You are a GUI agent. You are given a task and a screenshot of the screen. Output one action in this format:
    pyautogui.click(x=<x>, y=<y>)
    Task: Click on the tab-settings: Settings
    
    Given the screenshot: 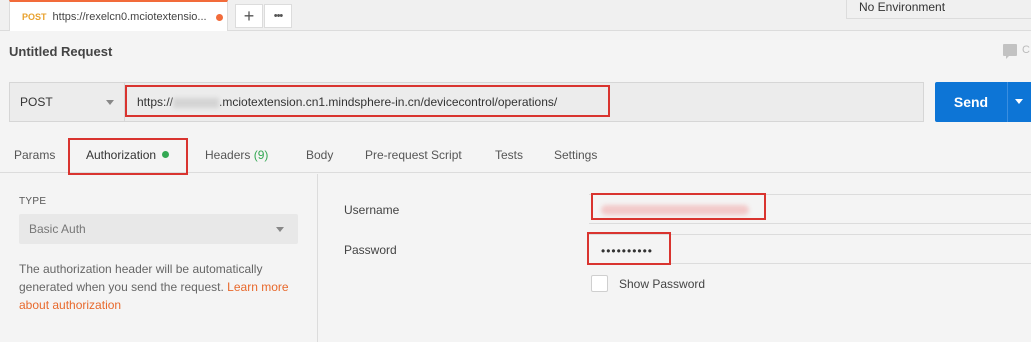 What is the action you would take?
    pyautogui.click(x=575, y=155)
    